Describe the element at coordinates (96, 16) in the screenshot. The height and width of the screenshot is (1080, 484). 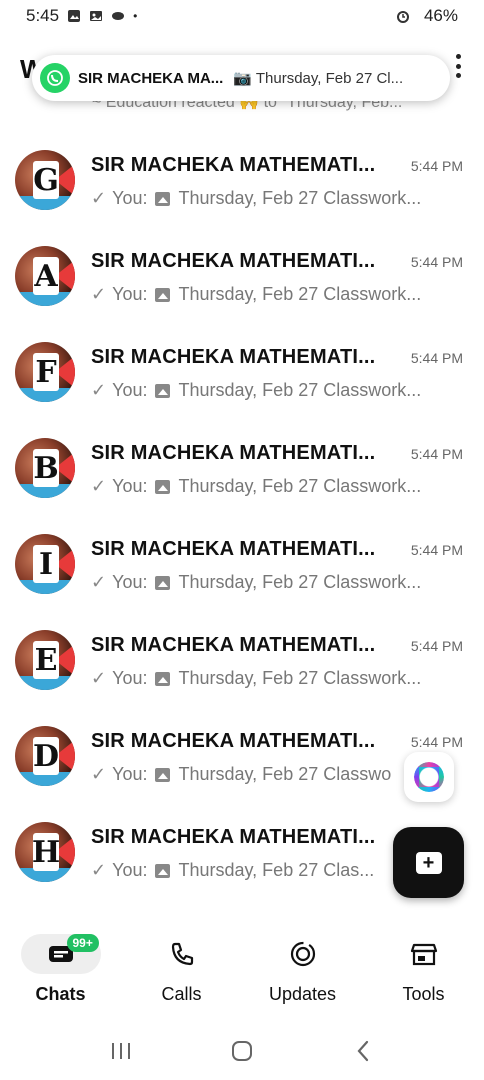
I see `photo-icon` at that location.